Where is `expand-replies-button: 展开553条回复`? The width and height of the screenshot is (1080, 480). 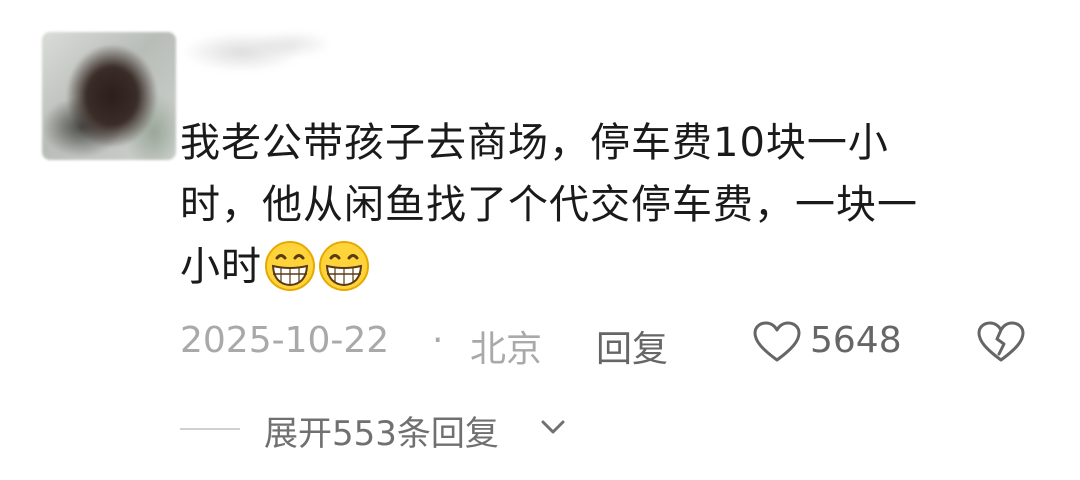
expand-replies-button: 展开553条回复 is located at coordinates (390, 429).